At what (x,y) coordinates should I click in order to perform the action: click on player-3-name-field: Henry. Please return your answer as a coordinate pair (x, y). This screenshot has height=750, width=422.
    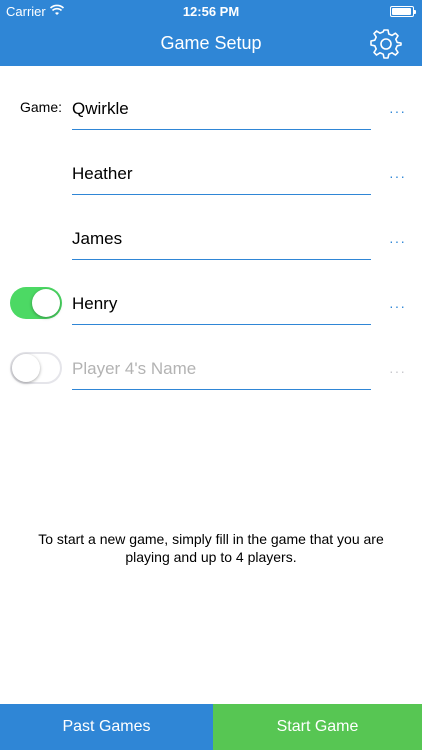
    Looking at the image, I should click on (221, 308).